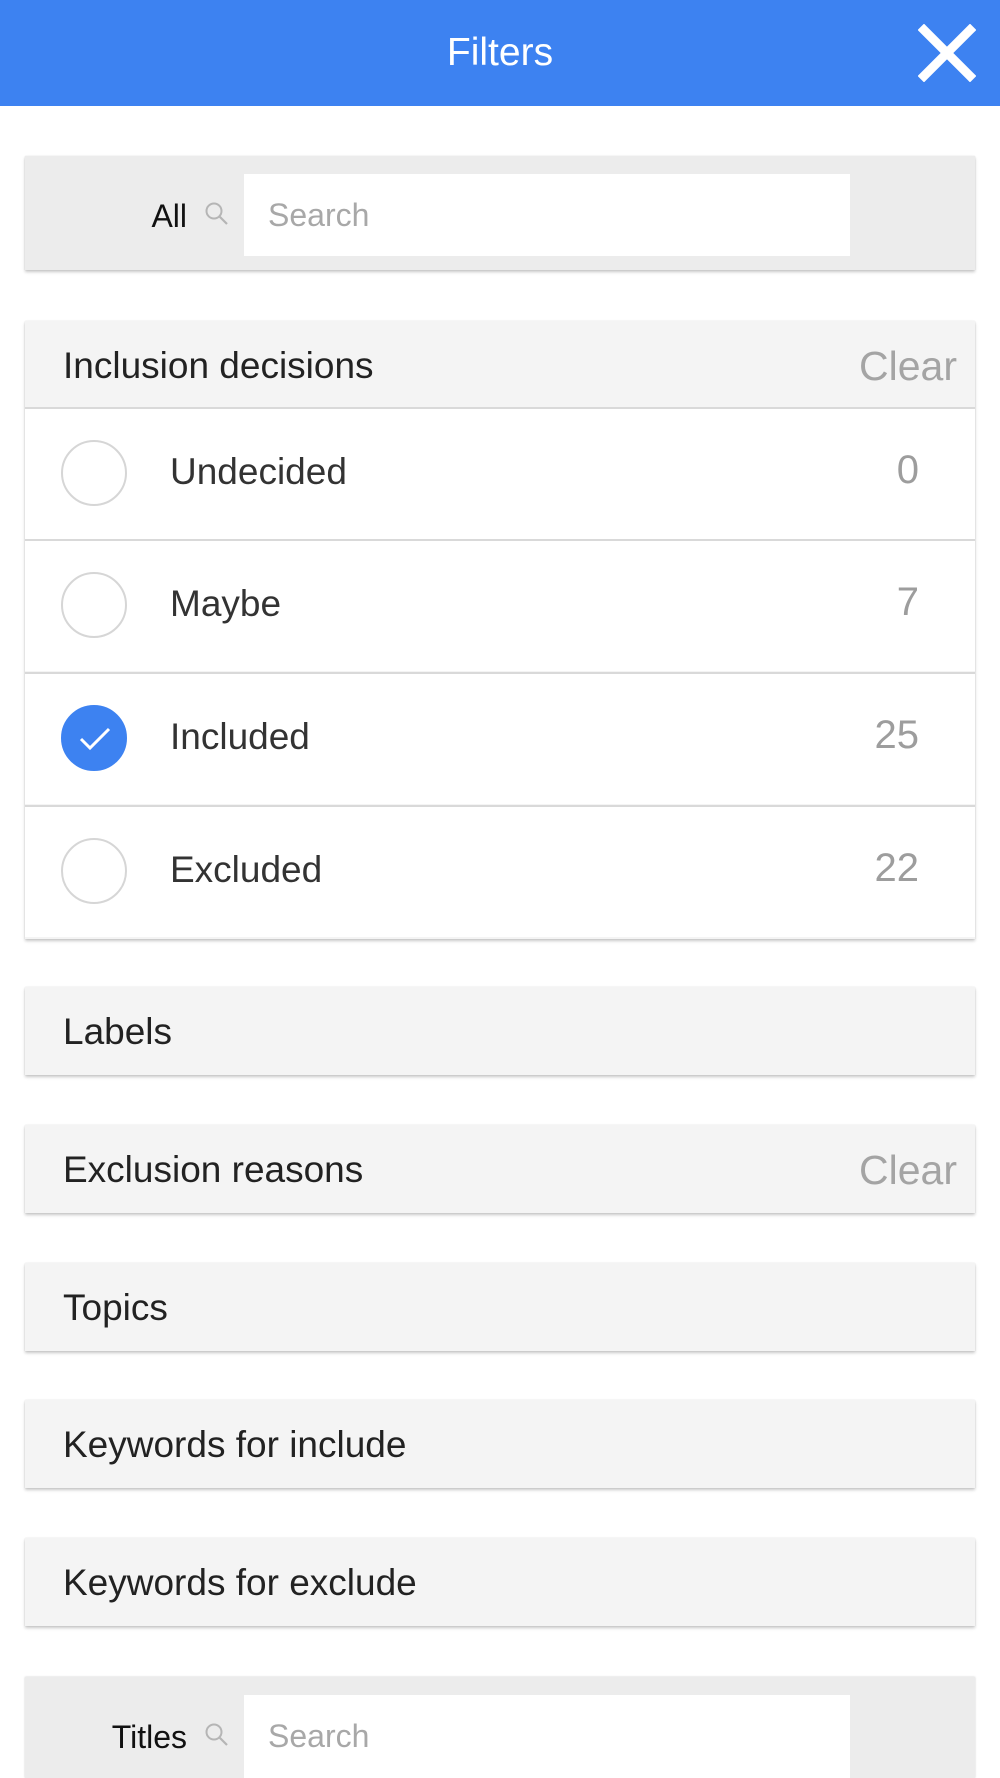  What do you see at coordinates (500, 1444) in the screenshot?
I see `keywords-include-section: Keywords for include` at bounding box center [500, 1444].